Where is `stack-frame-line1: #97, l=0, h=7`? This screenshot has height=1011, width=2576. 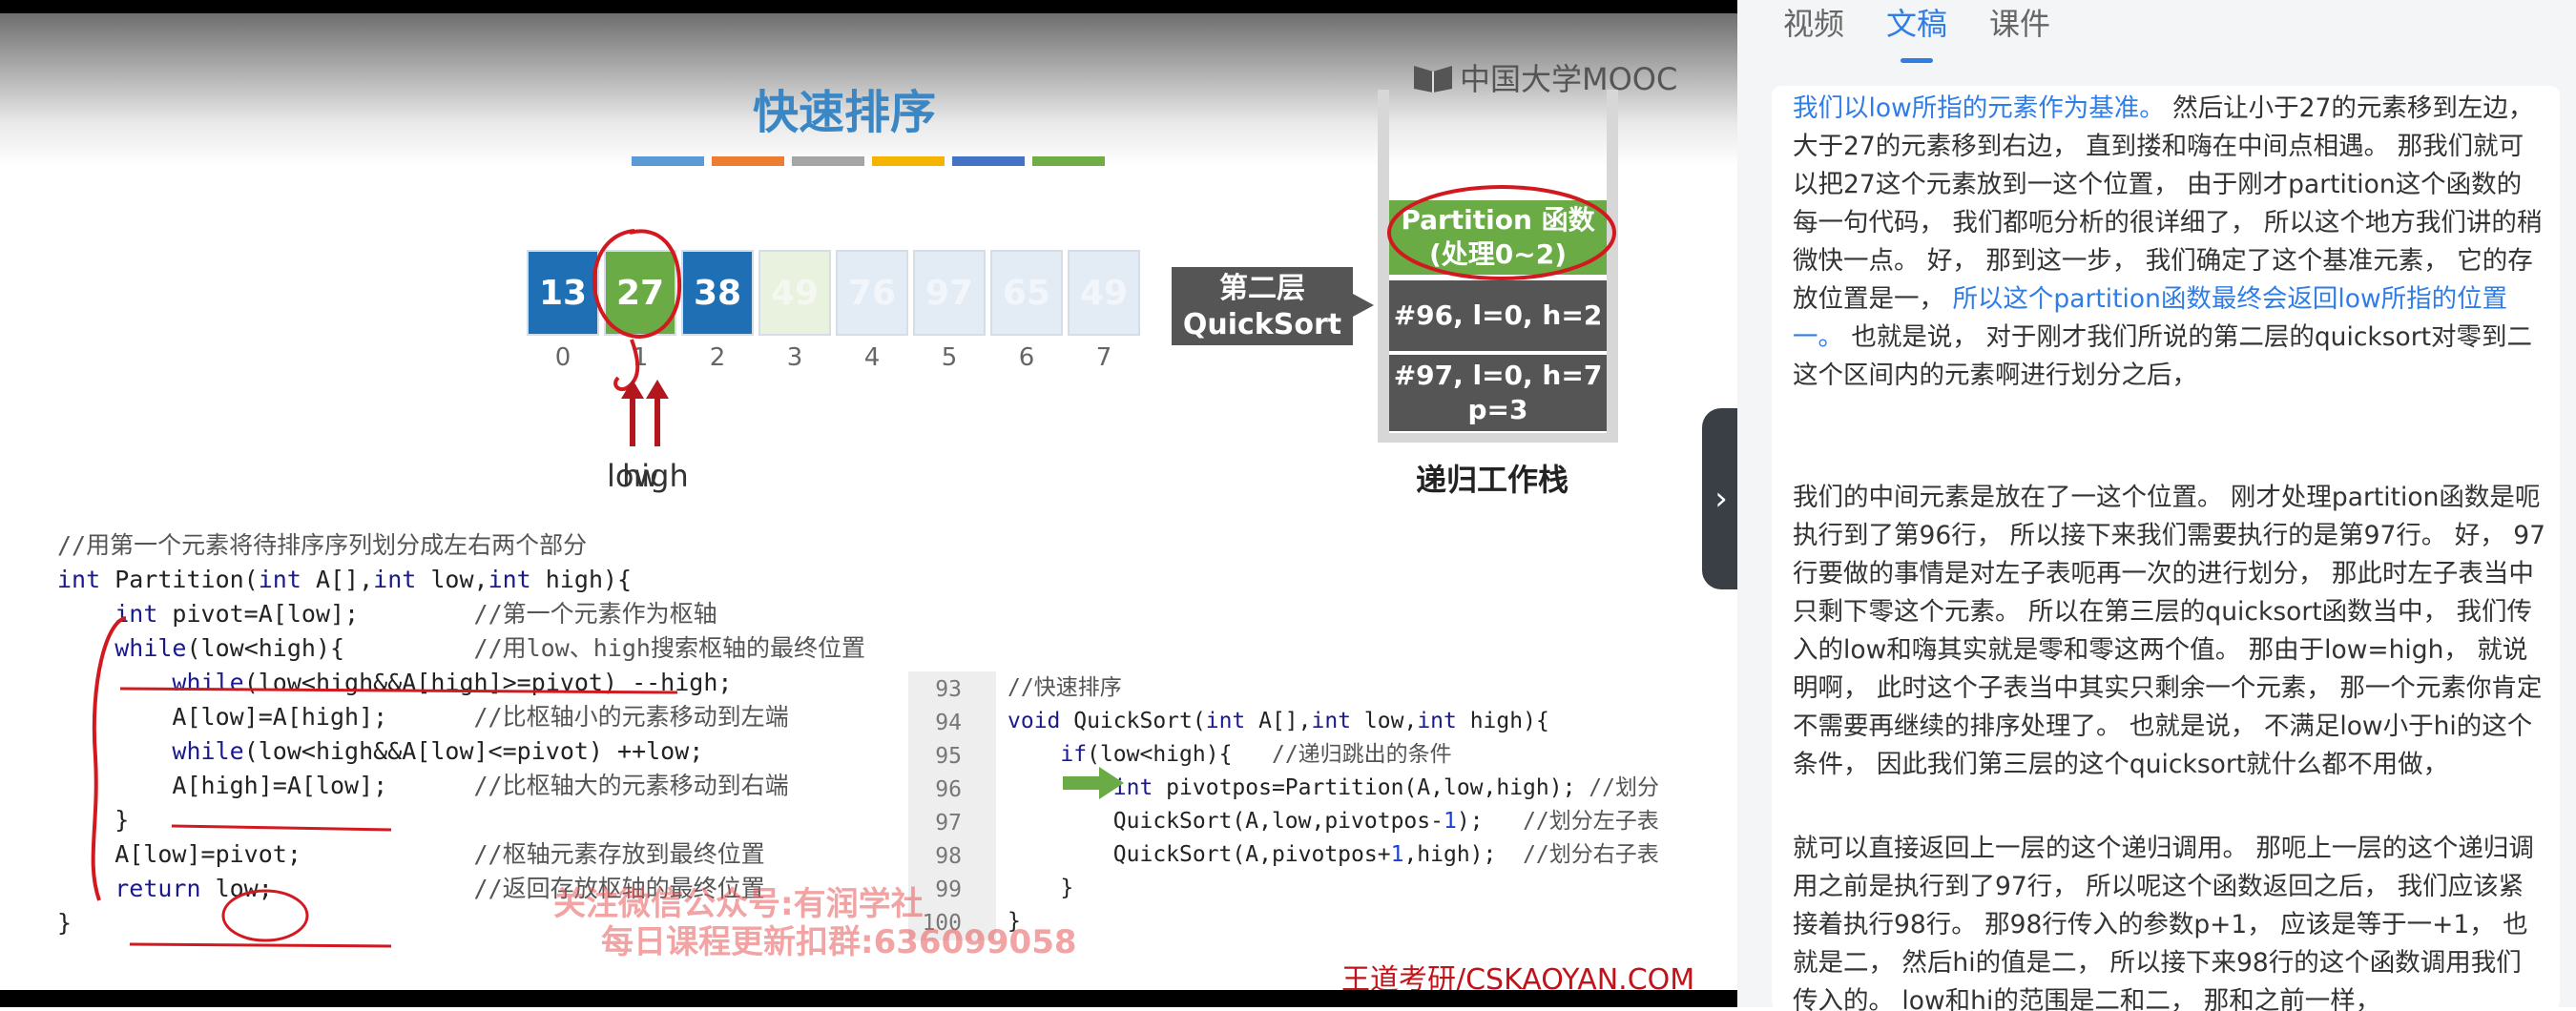 stack-frame-line1: #97, l=0, h=7 is located at coordinates (1498, 375).